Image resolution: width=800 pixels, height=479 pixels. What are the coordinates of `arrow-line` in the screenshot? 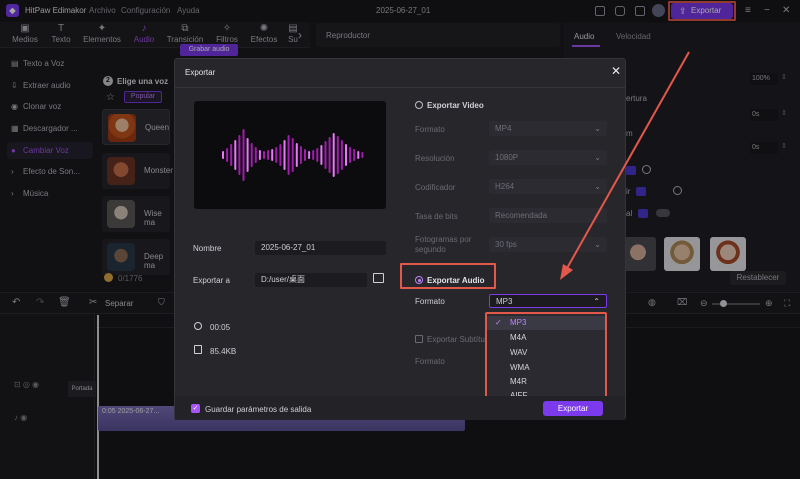 It's located at (627, 161).